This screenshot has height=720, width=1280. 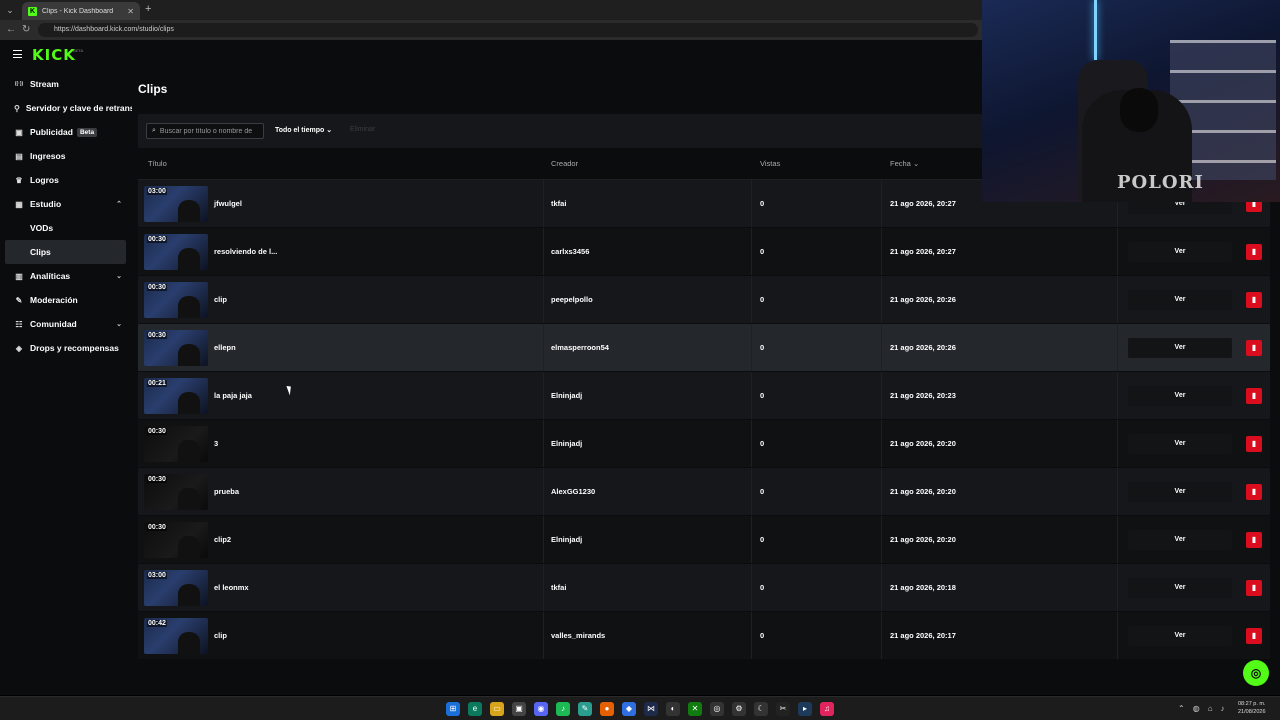 I want to click on back-icon: ←, so click(x=11, y=29).